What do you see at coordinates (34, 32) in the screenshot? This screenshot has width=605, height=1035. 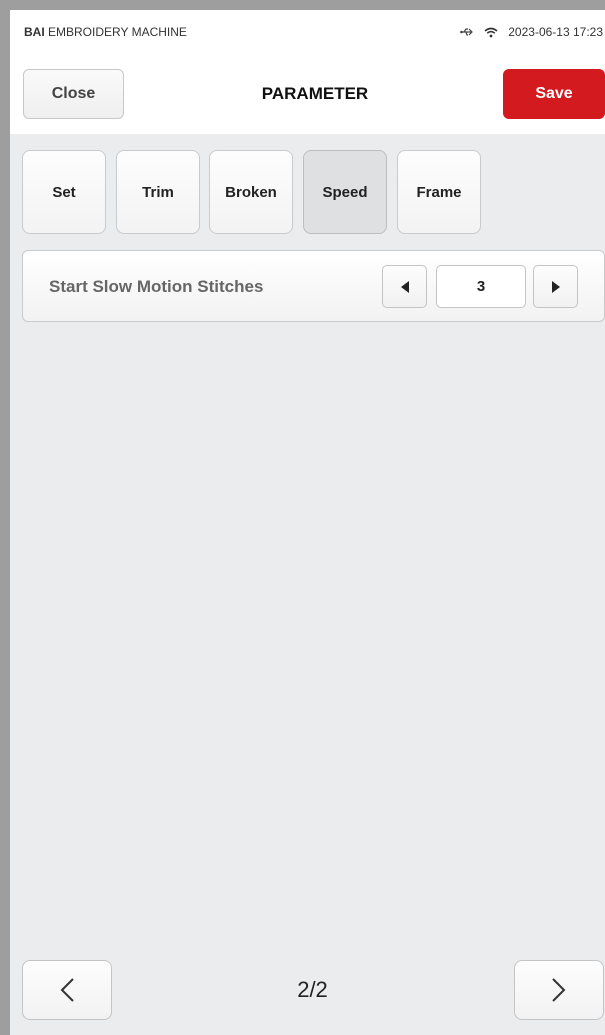 I see `brand-bold: BAI` at bounding box center [34, 32].